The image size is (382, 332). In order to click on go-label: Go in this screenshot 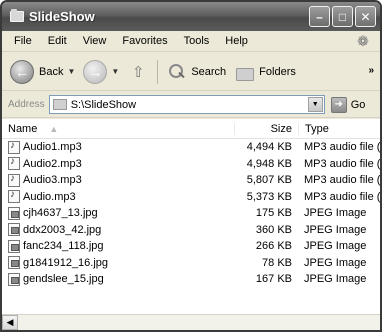, I will do `click(358, 104)`.